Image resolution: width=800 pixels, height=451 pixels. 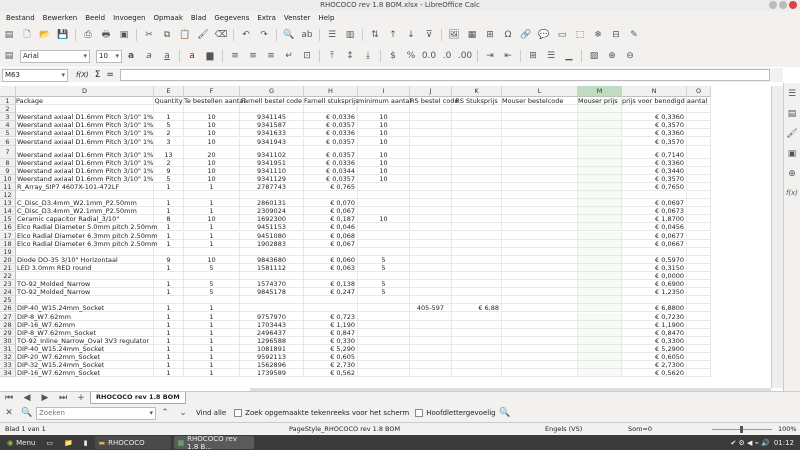 I want to click on cell-J29, so click(x=431, y=332).